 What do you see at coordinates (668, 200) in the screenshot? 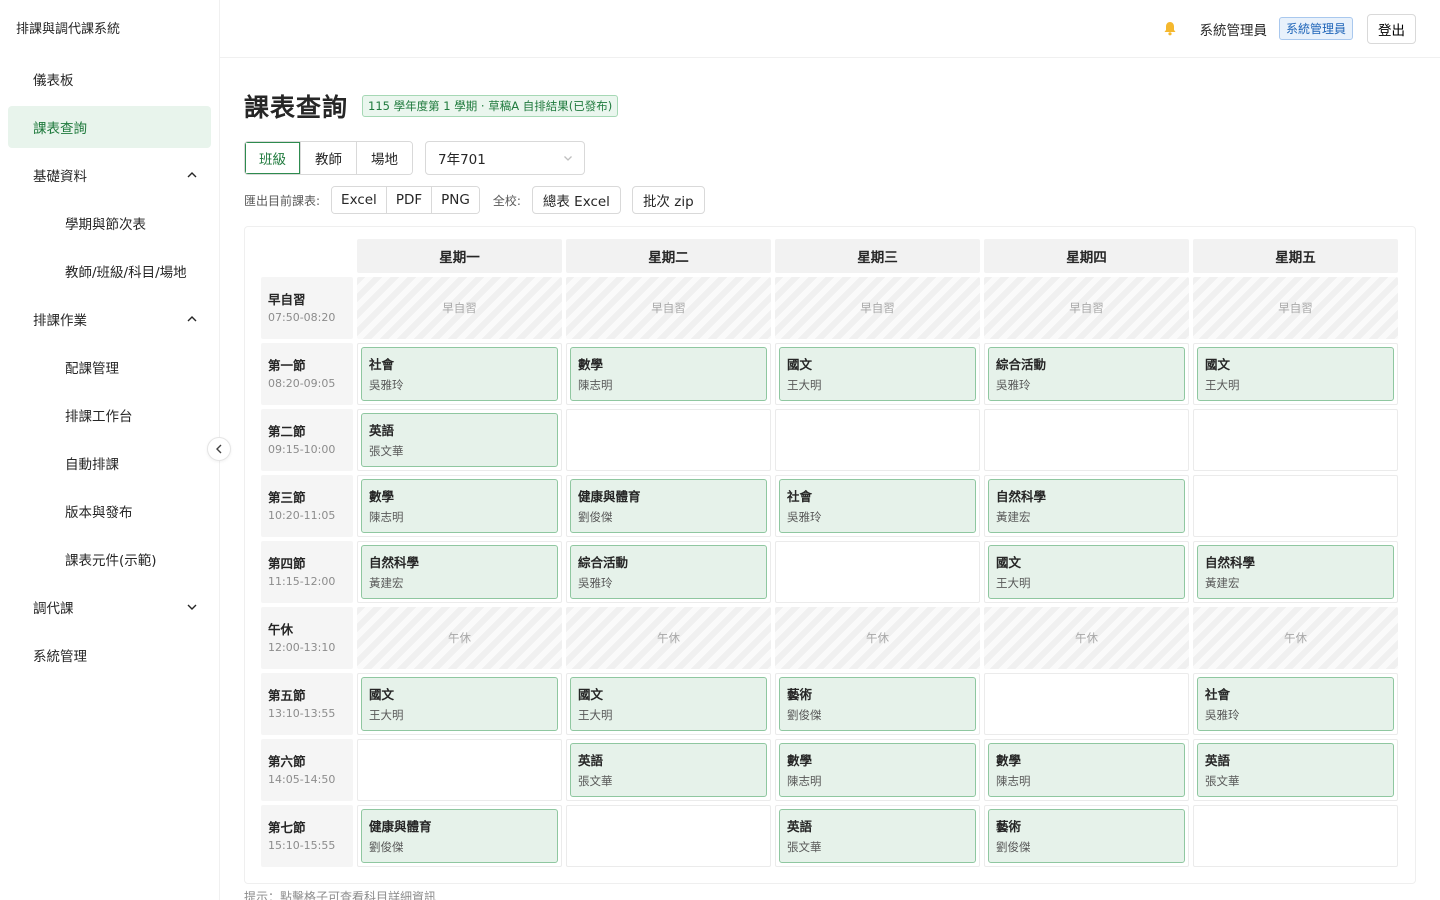
I see `batch-zip-button: 批次 zip` at bounding box center [668, 200].